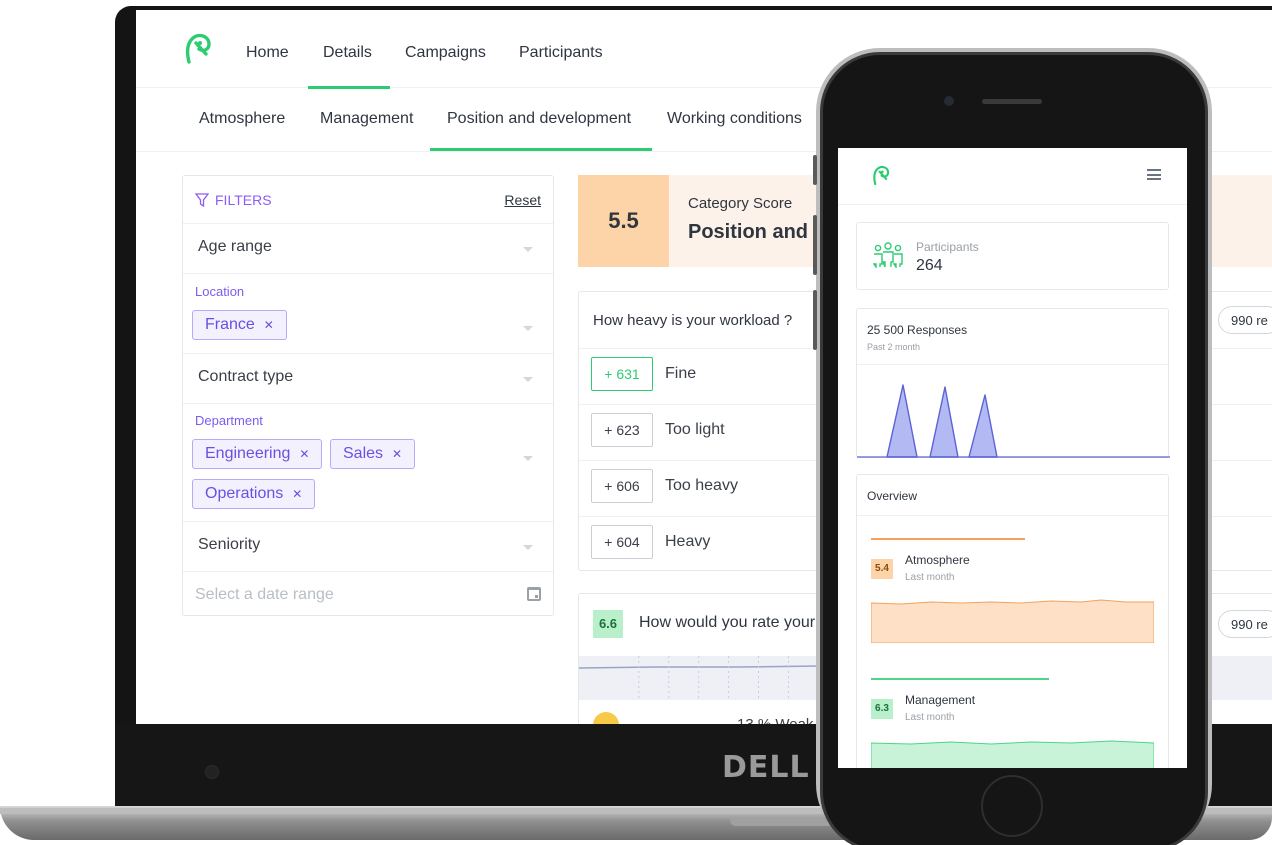 The image size is (1272, 845). I want to click on answer-count: + 604, so click(622, 542).